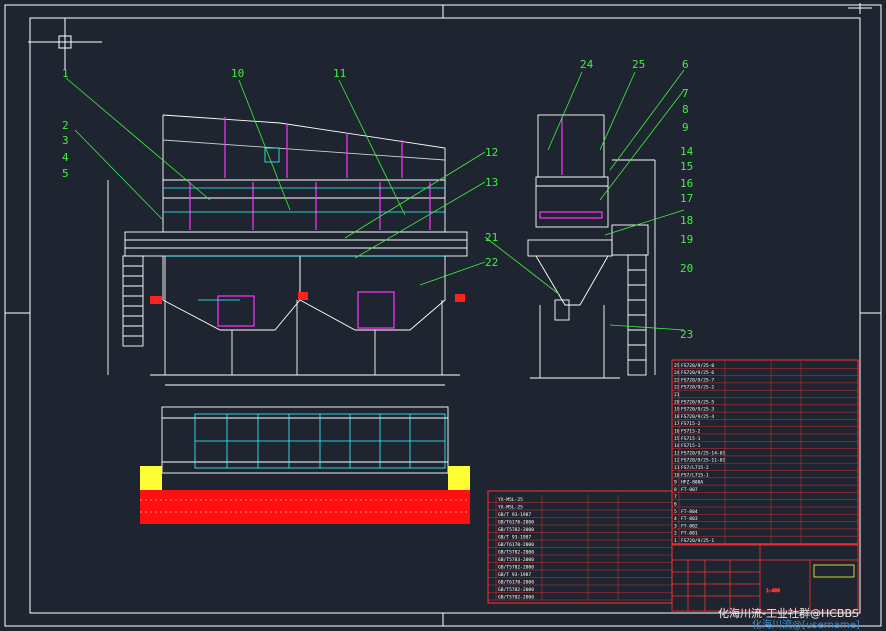 Image resolution: width=886 pixels, height=631 pixels. What do you see at coordinates (685, 127) in the screenshot?
I see `callout-9: 9` at bounding box center [685, 127].